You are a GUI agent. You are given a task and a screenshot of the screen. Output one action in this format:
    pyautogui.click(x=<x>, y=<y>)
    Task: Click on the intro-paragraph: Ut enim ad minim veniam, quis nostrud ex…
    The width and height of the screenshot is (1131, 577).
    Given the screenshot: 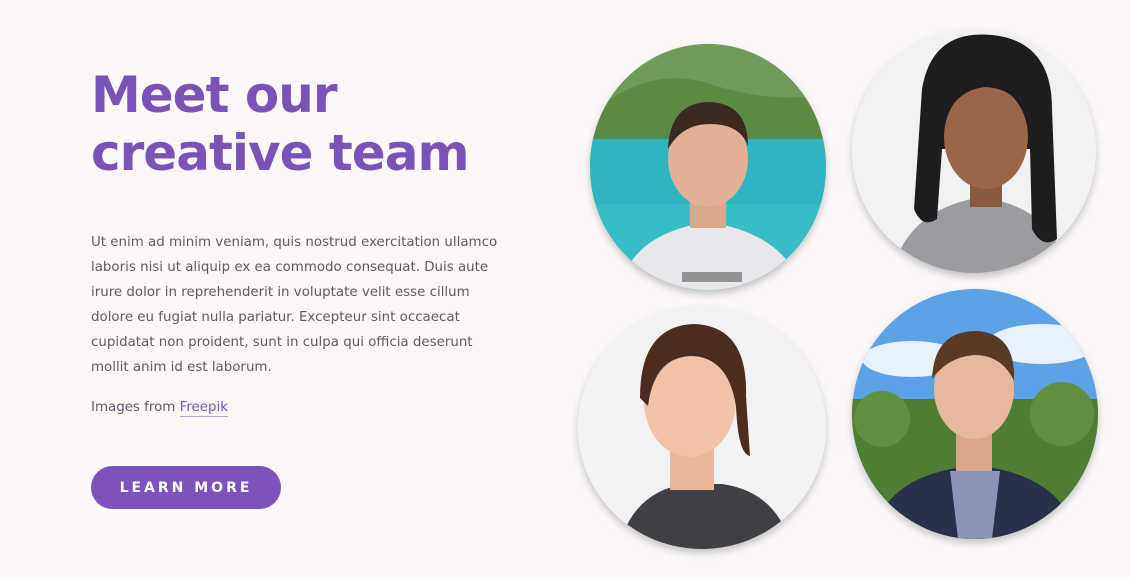 What is the action you would take?
    pyautogui.click(x=294, y=305)
    